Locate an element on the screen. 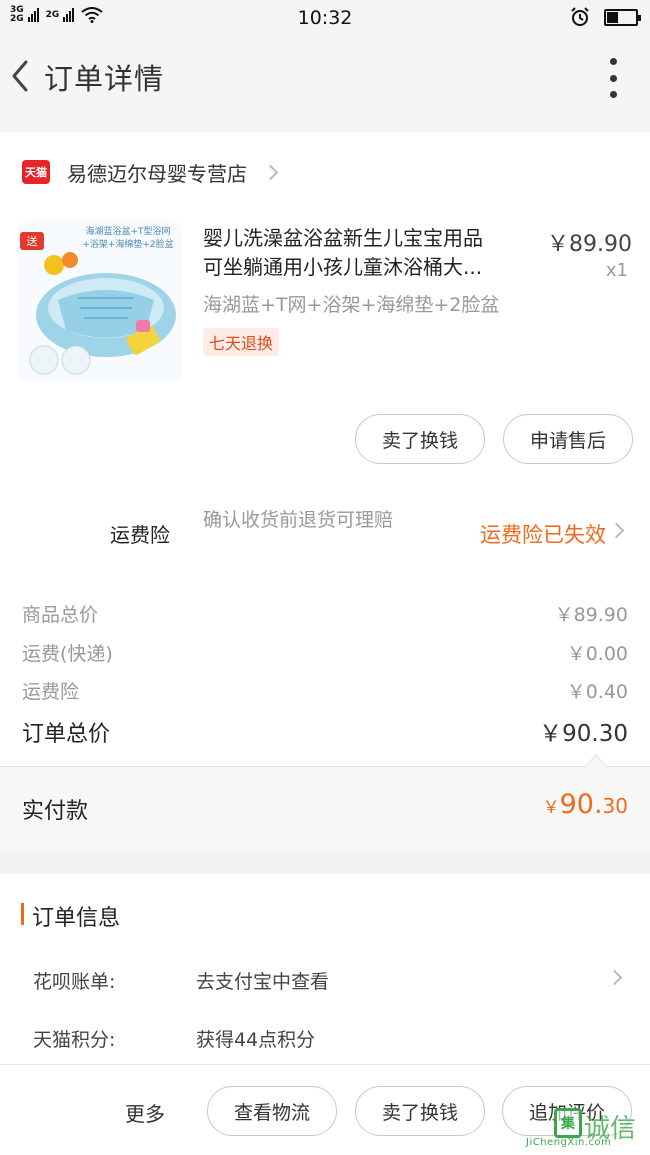 The width and height of the screenshot is (650, 1155). back-arrow-icon is located at coordinates (21, 76).